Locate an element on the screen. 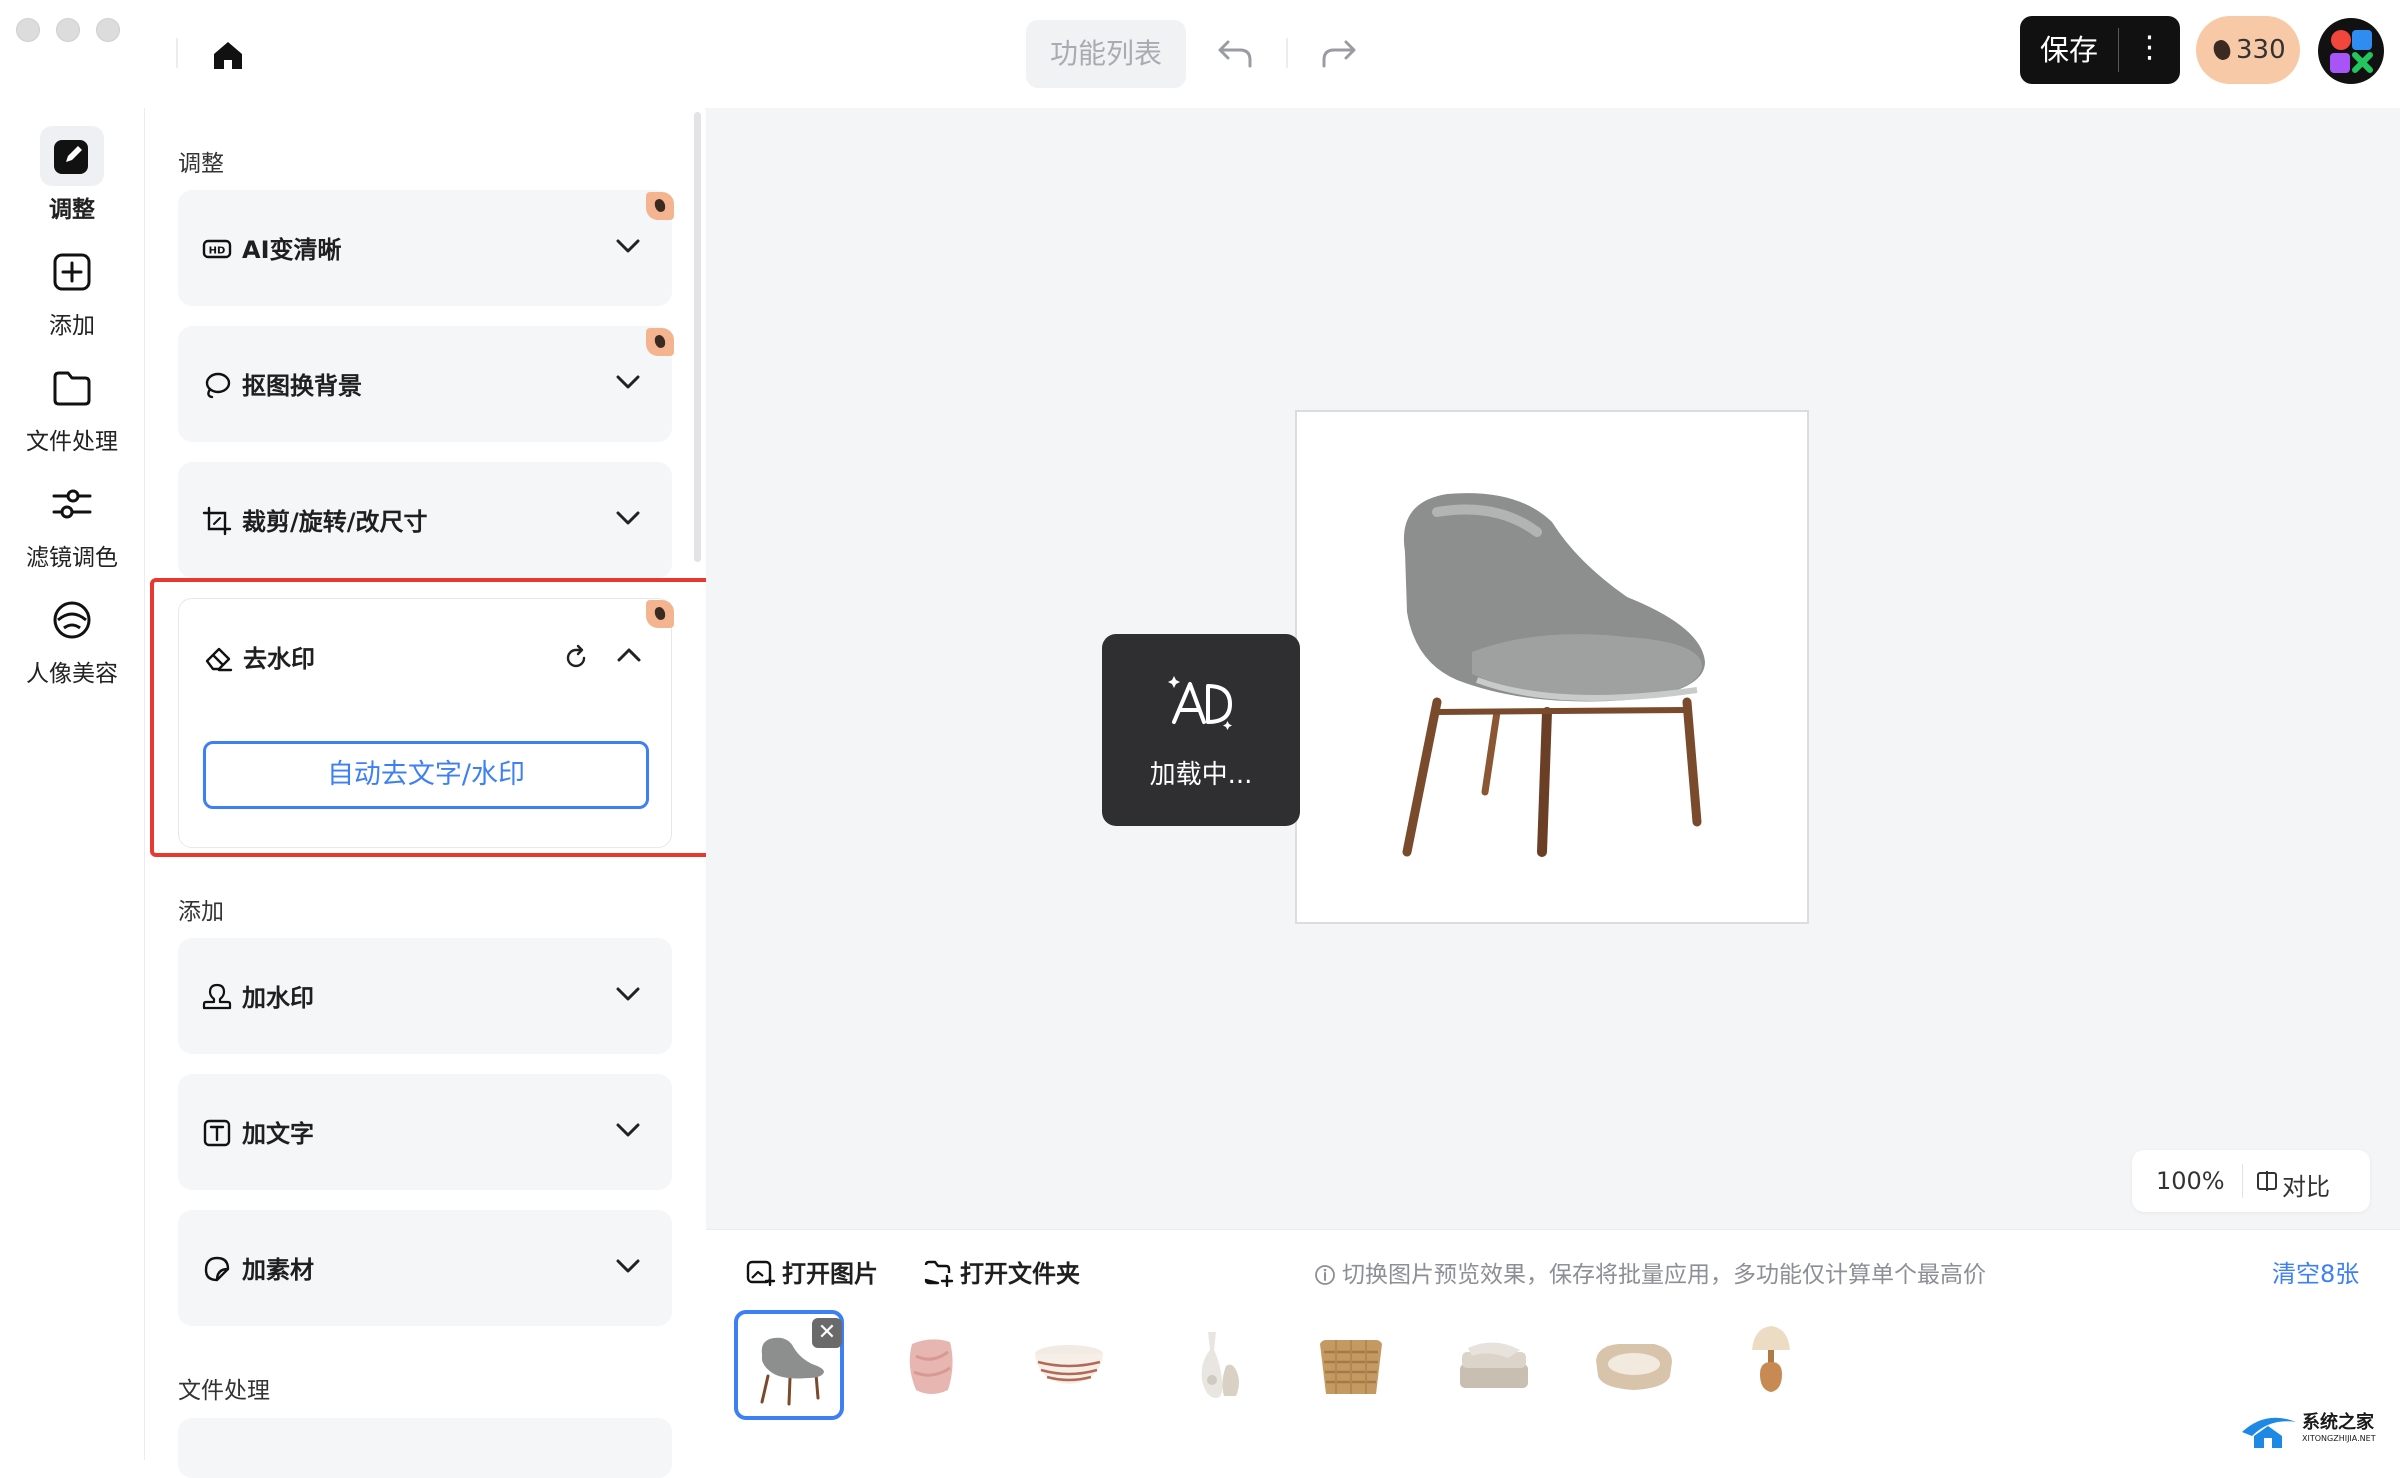 The image size is (2400, 1478). avatar is located at coordinates (2351, 51).